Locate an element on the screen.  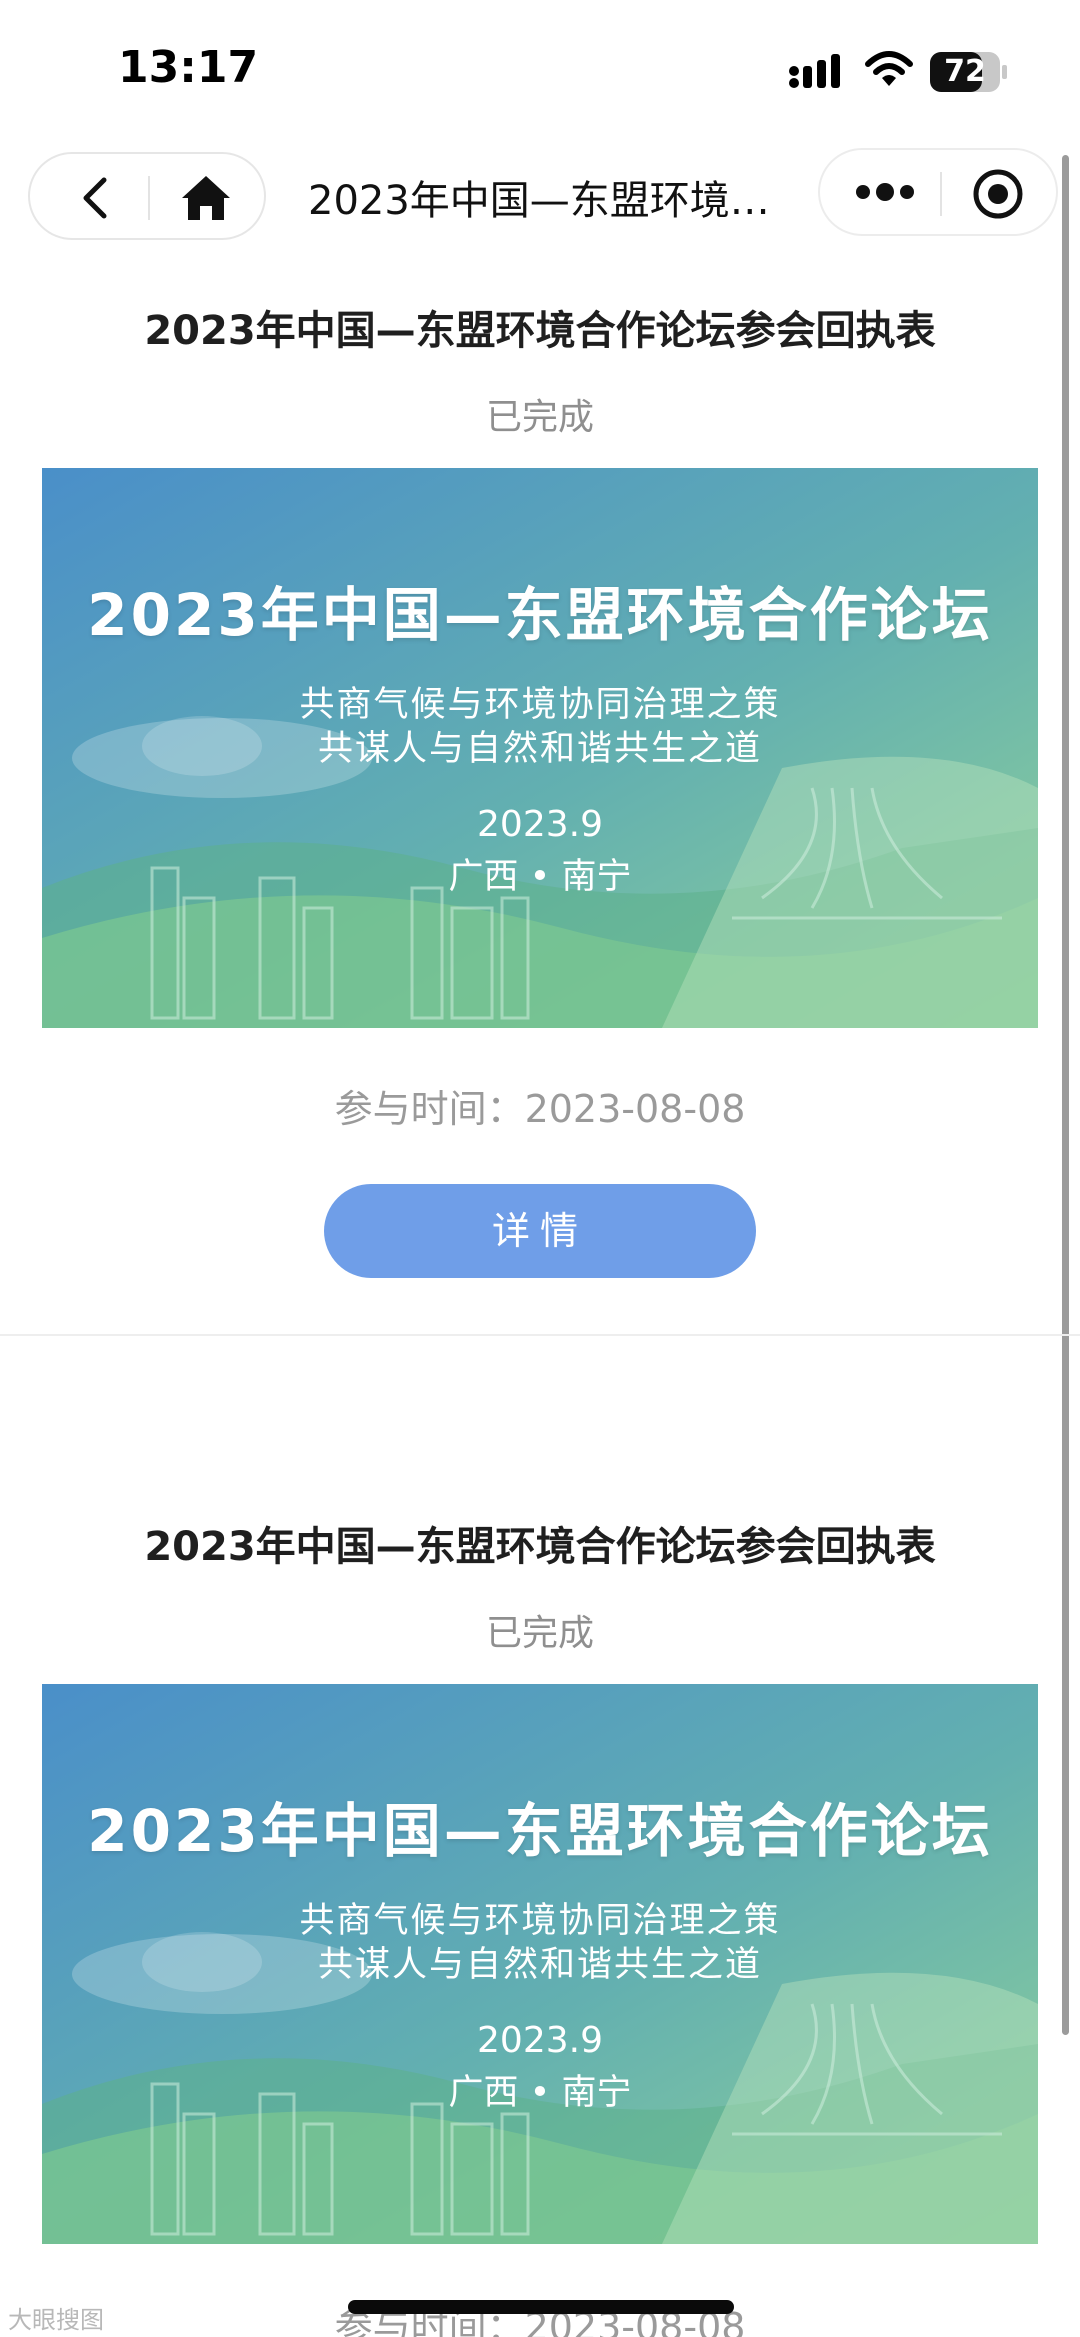
detail-button: 详情 is located at coordinates (540, 1231).